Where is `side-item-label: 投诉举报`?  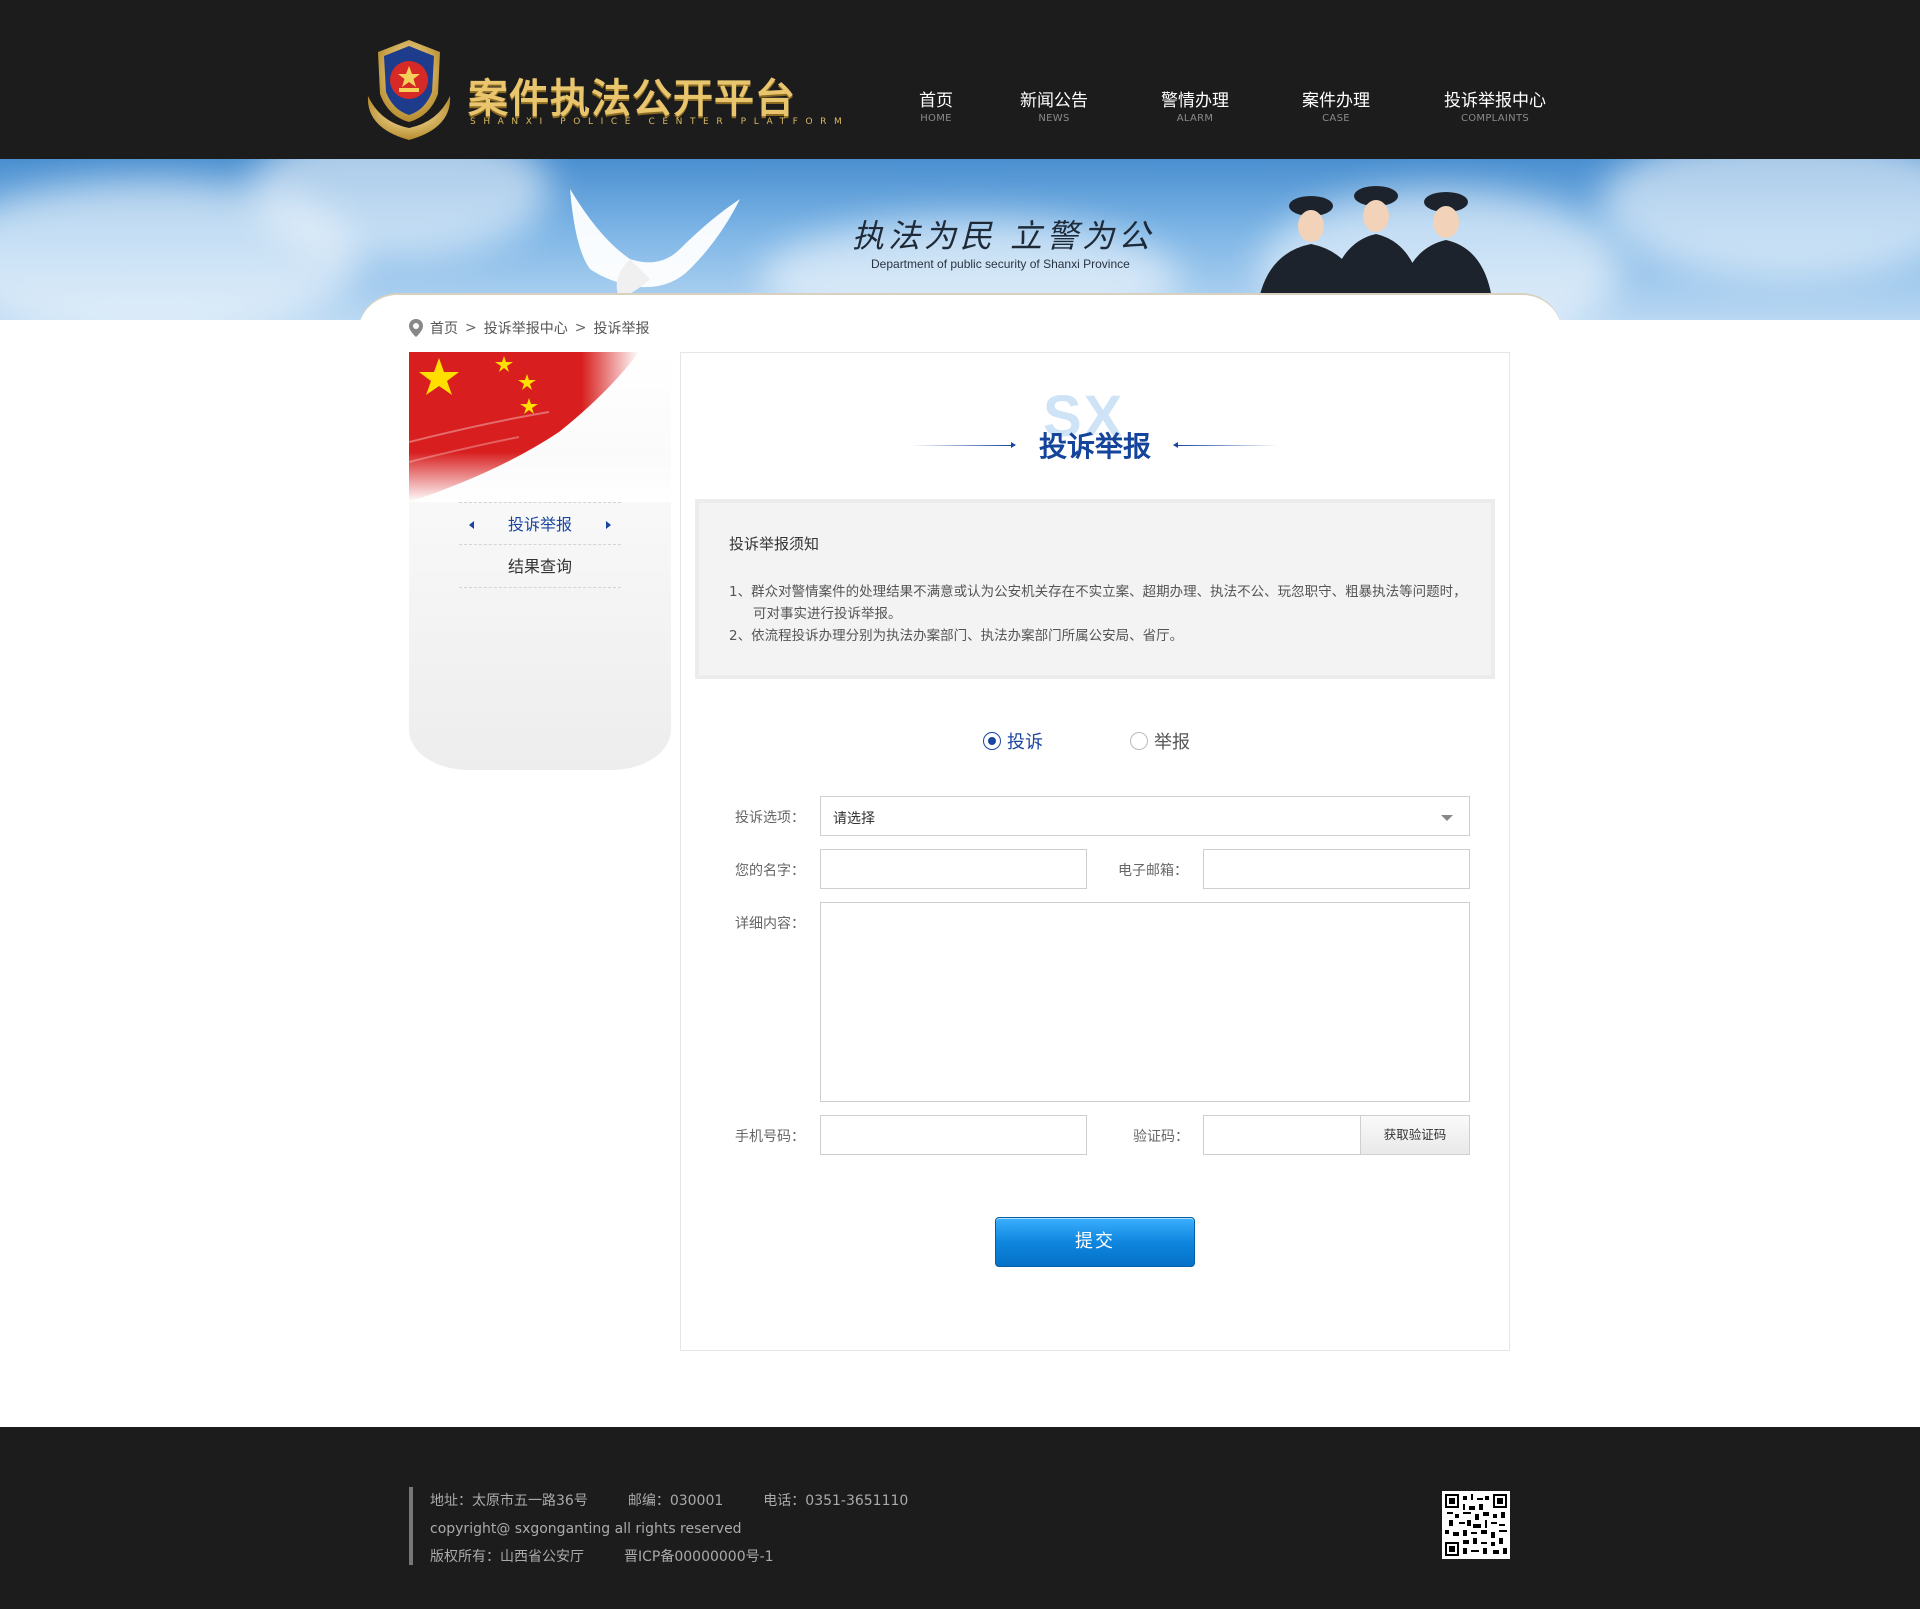
side-item-label: 投诉举报 is located at coordinates (539, 524).